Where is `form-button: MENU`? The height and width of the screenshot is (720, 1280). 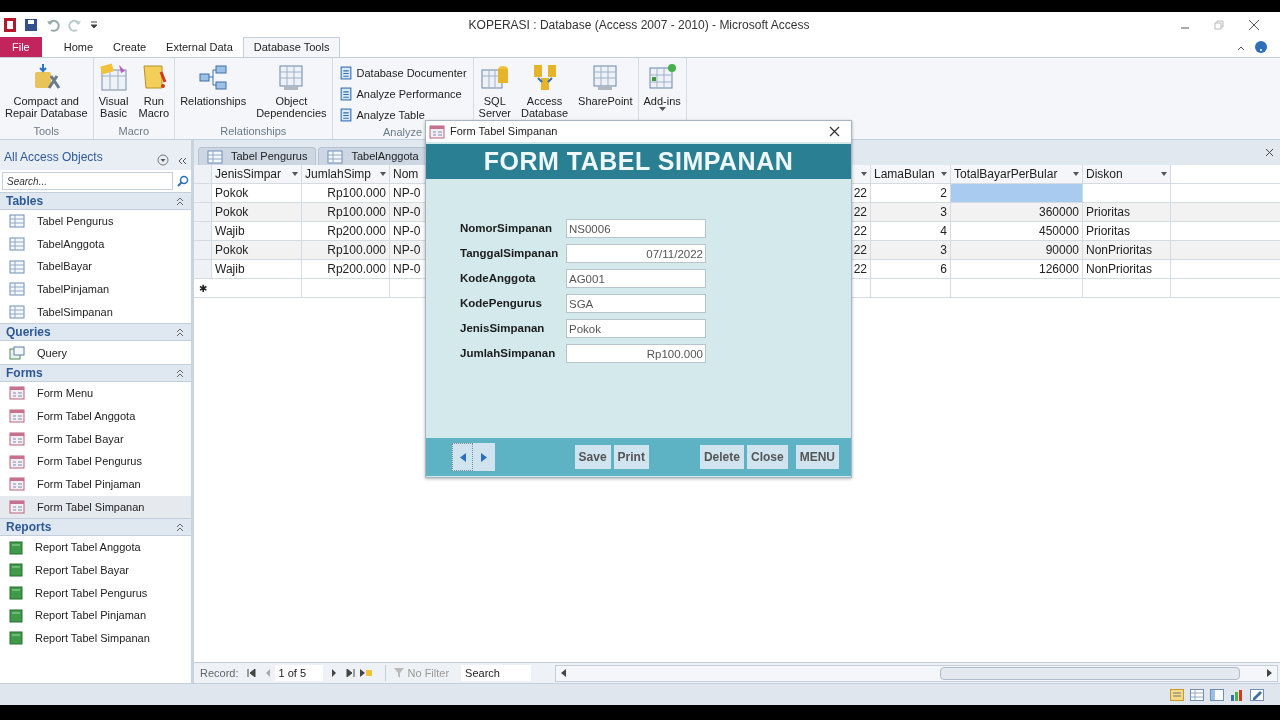 form-button: MENU is located at coordinates (817, 457).